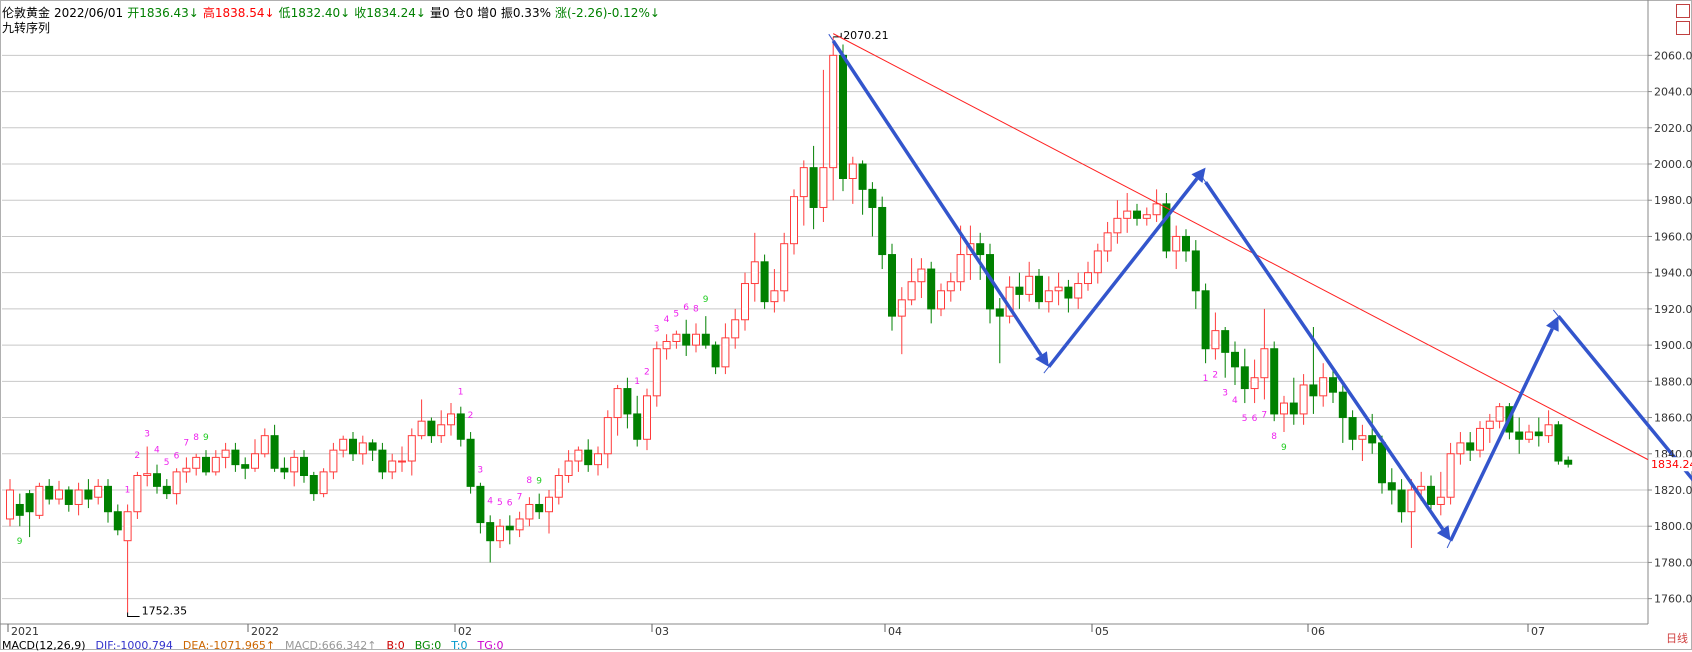 This screenshot has height=652, width=1692. I want to click on period-label: 日线, so click(1677, 638).